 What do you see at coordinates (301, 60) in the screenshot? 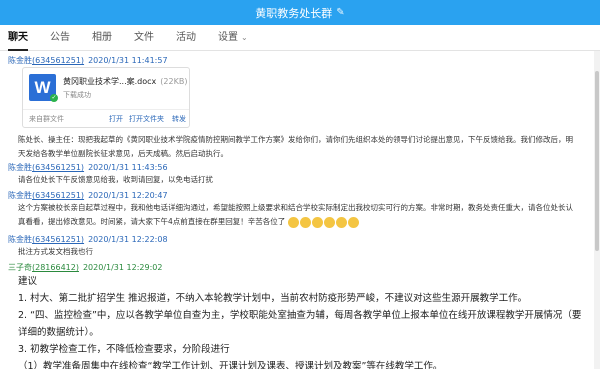
I see `message-header: 陈金胜(634561251) 2020/1/31 11:41:57` at bounding box center [301, 60].